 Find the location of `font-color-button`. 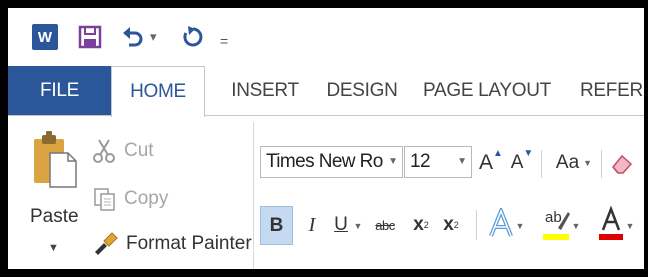

font-color-button is located at coordinates (611, 224).